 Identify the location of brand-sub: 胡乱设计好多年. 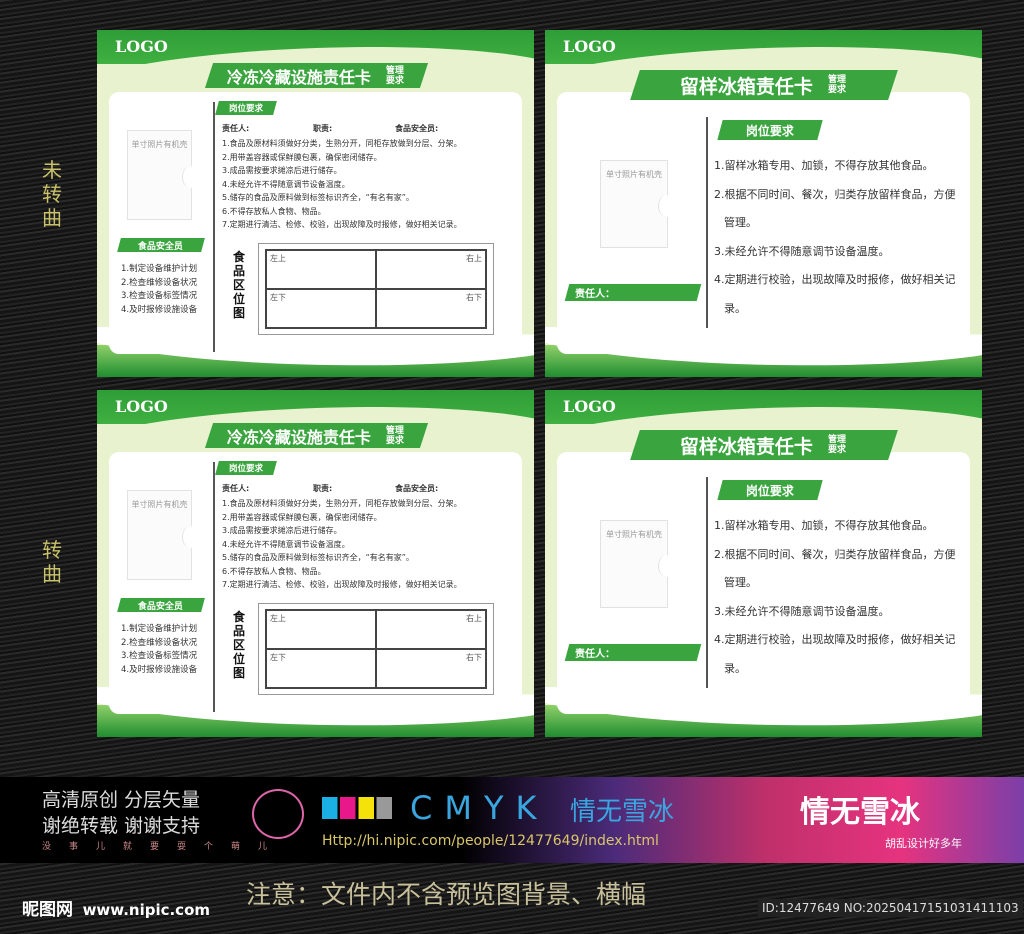
(923, 843).